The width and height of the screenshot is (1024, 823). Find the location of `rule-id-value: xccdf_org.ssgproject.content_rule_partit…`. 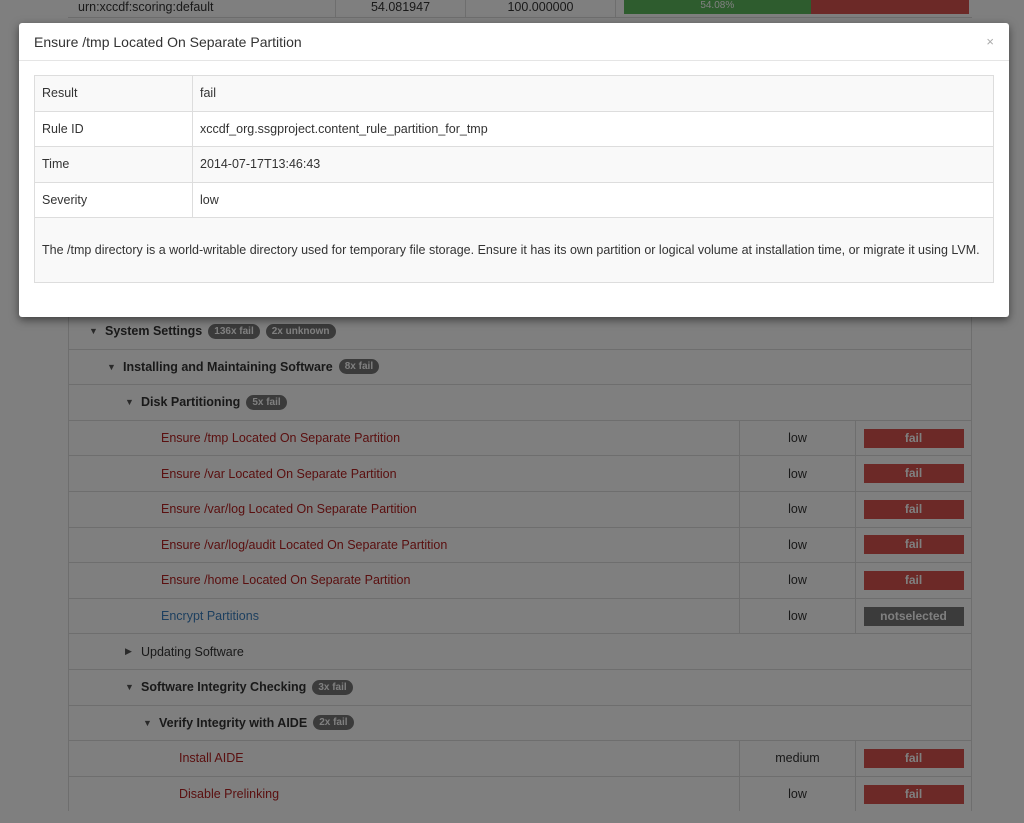

rule-id-value: xccdf_org.ssgproject.content_rule_partit… is located at coordinates (593, 128).